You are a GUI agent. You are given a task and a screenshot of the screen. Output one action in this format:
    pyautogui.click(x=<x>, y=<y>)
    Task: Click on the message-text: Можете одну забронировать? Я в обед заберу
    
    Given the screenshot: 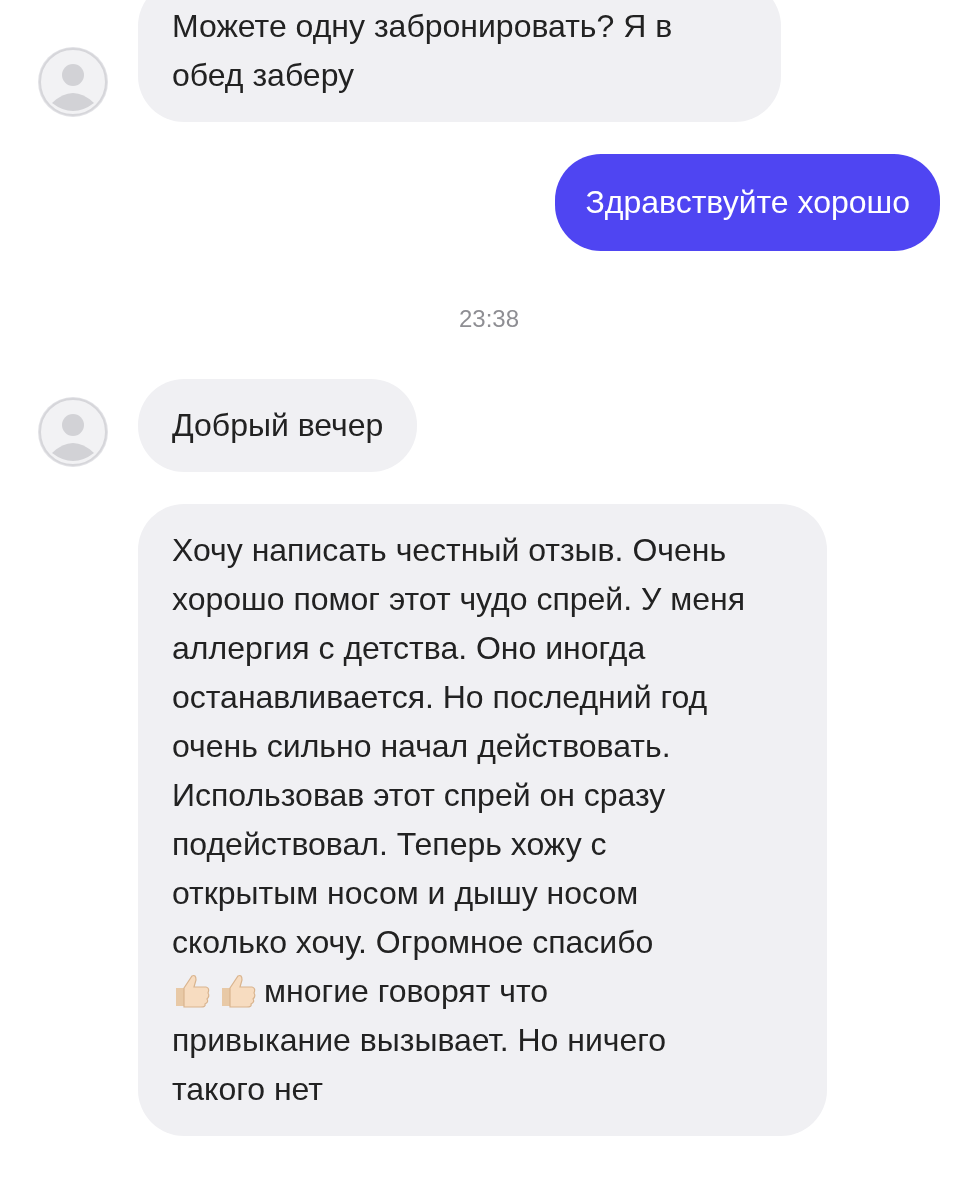 What is the action you would take?
    pyautogui.click(x=423, y=51)
    